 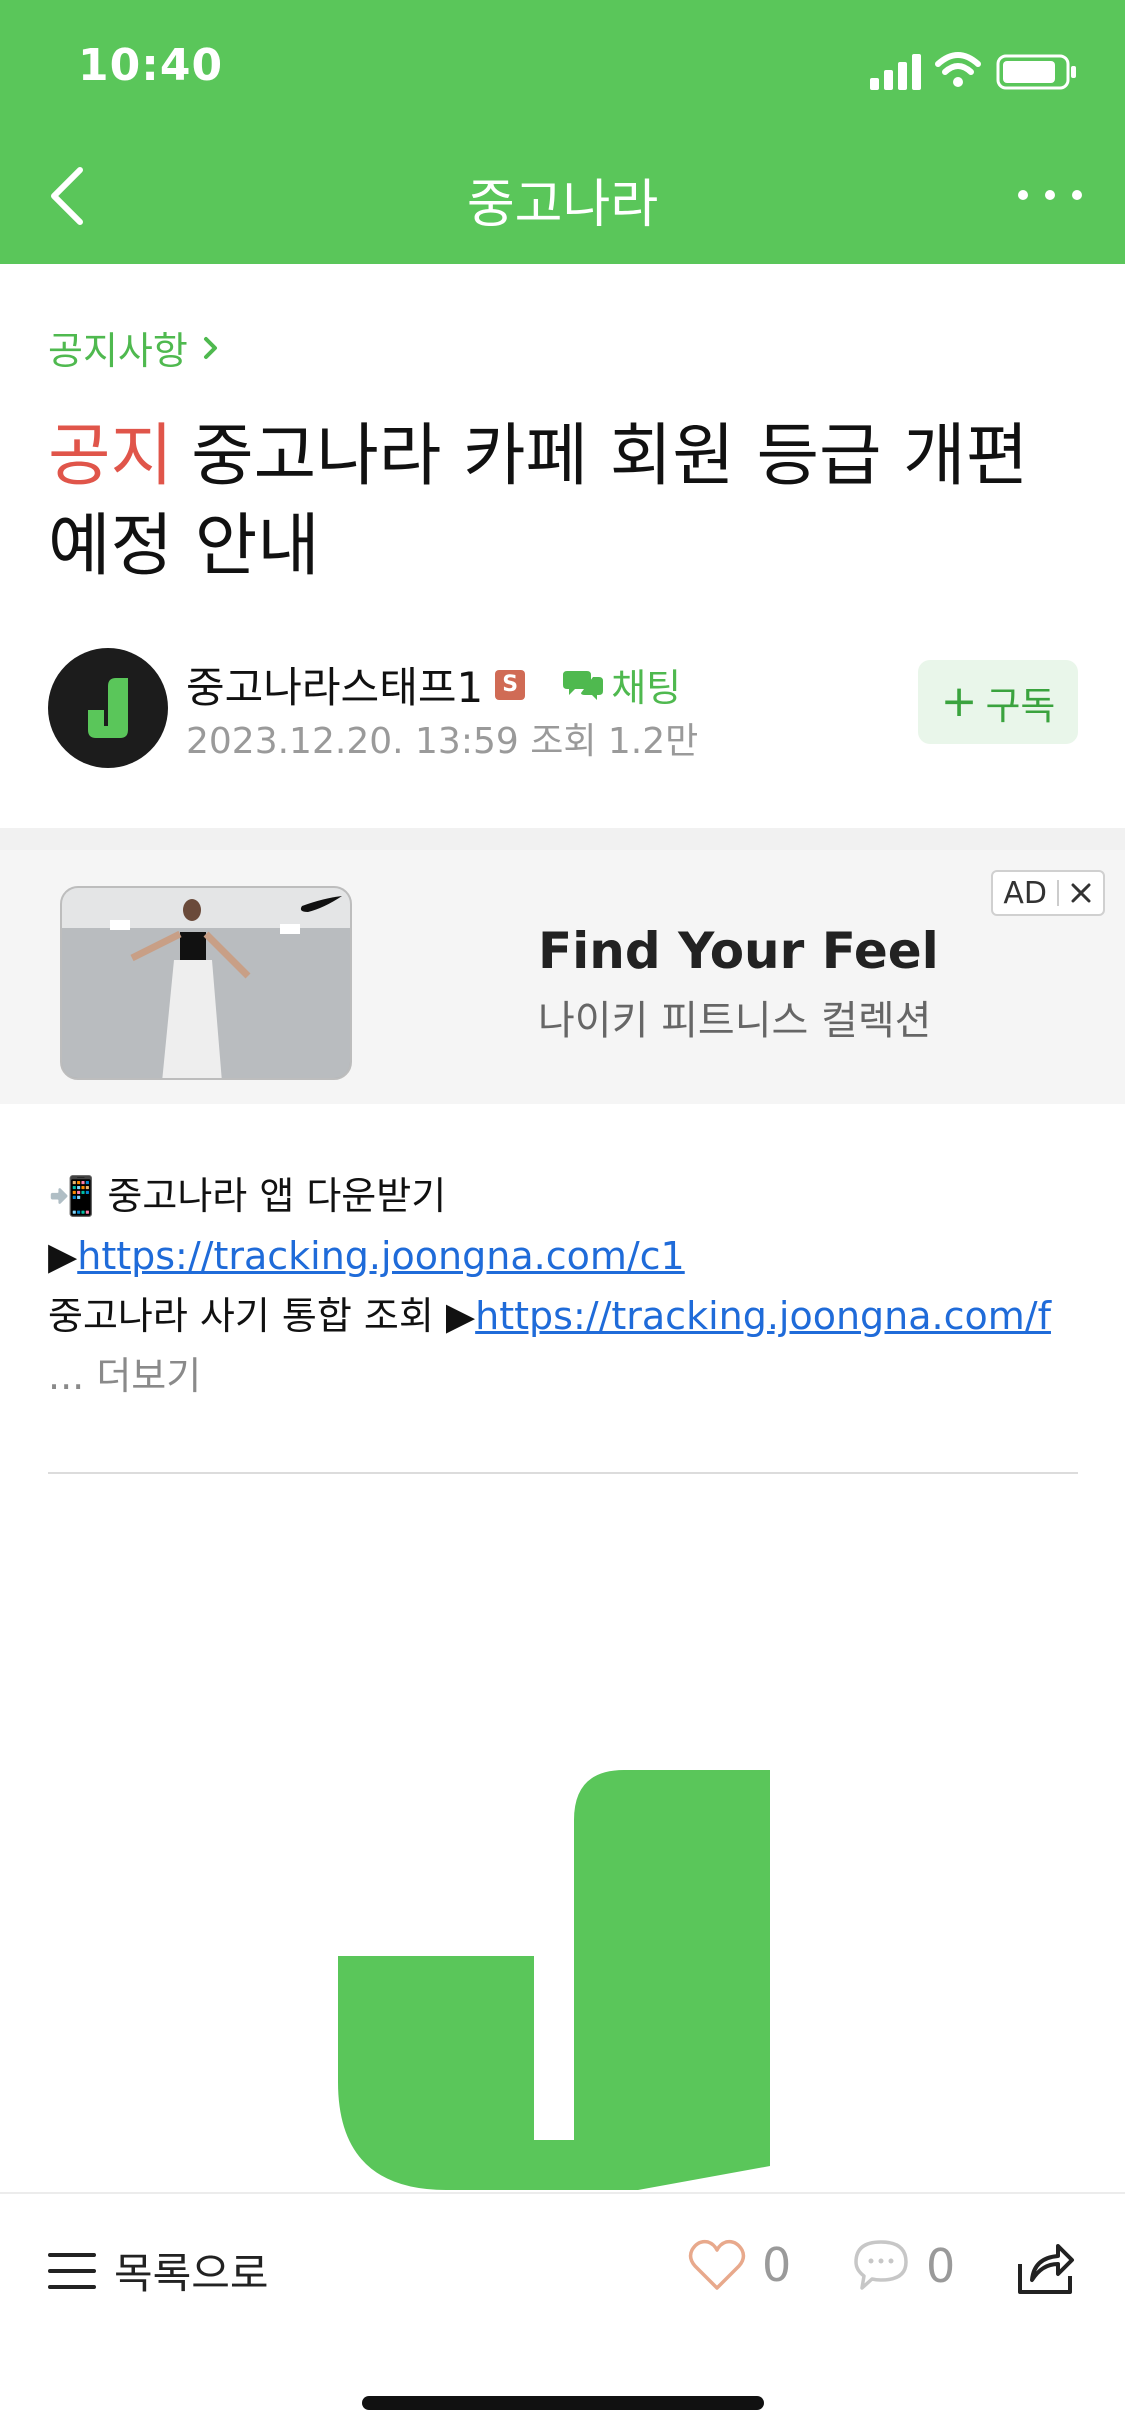 What do you see at coordinates (959, 701) in the screenshot?
I see `plus-icon: +` at bounding box center [959, 701].